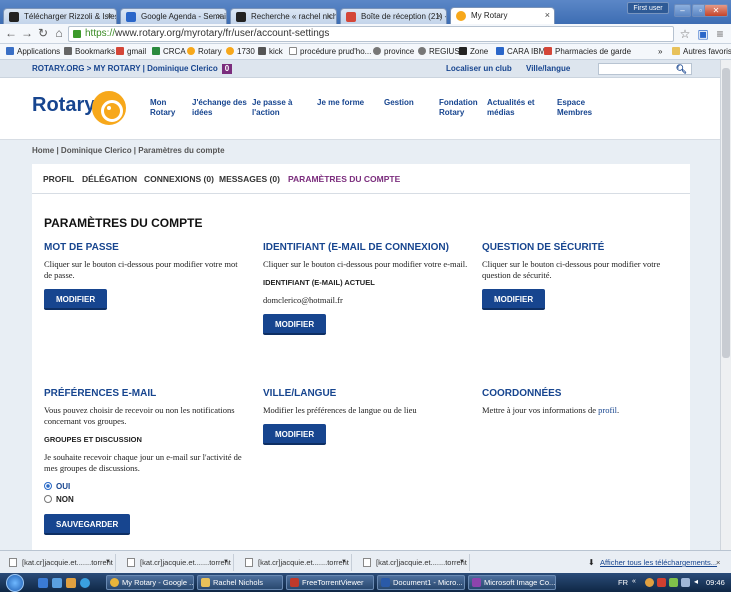  I want to click on profile-link: profil, so click(607, 410).